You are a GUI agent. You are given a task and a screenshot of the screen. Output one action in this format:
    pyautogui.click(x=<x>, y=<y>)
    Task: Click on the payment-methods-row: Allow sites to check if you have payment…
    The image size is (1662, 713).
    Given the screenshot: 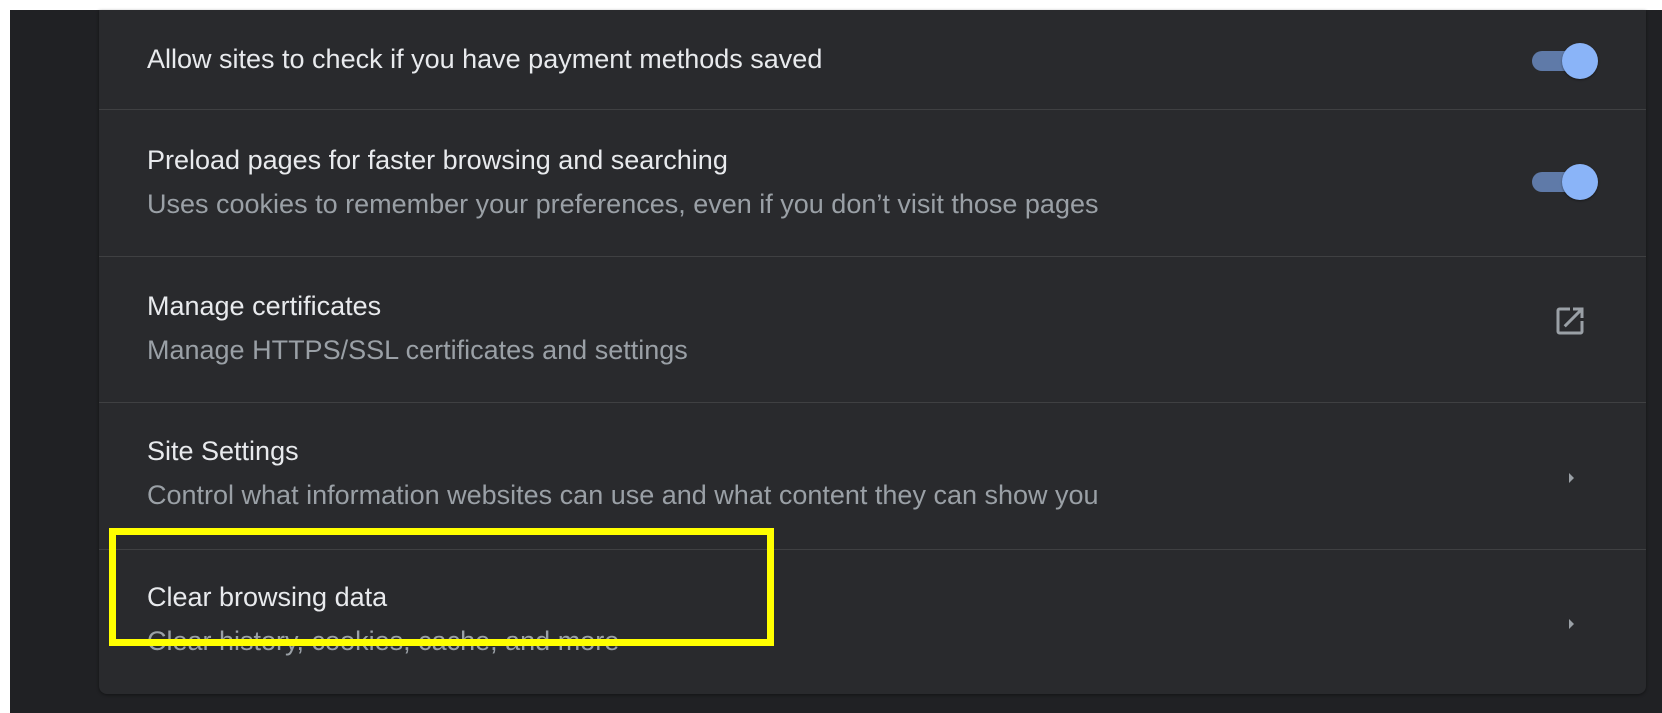 What is the action you would take?
    pyautogui.click(x=872, y=59)
    